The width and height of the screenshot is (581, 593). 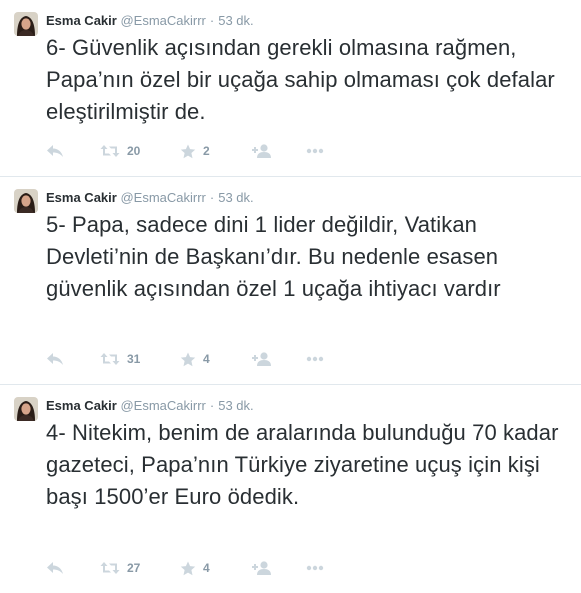 I want to click on retweet-count: 31, so click(x=134, y=359).